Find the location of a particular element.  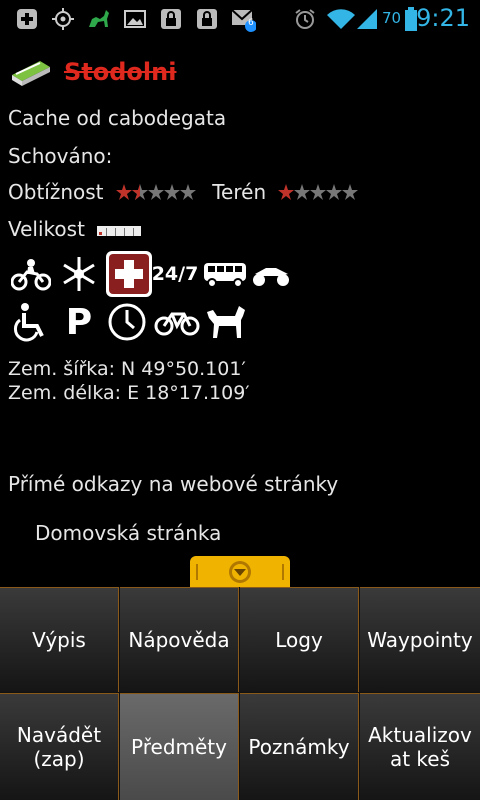

terrain-label: Terén is located at coordinates (239, 192).